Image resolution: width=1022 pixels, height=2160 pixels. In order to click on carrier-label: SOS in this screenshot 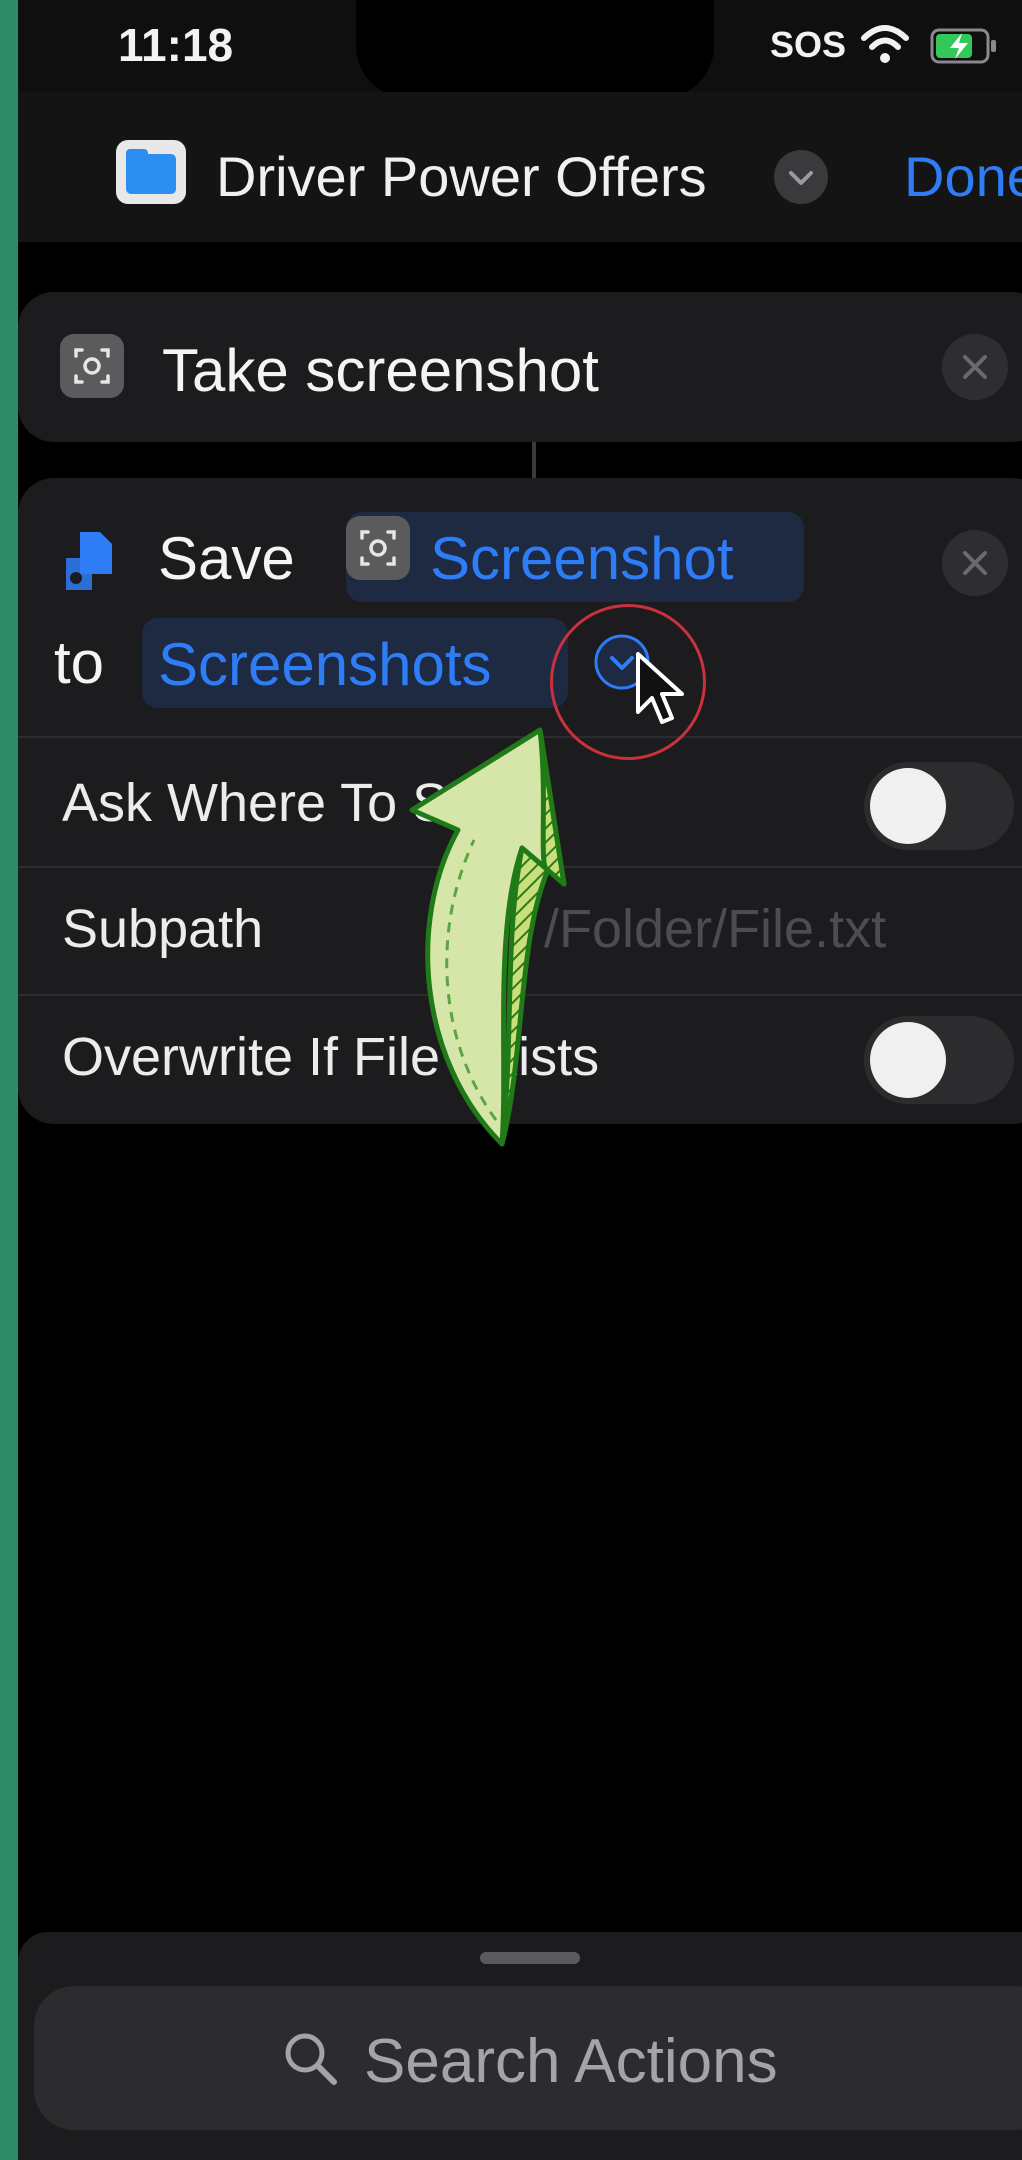, I will do `click(808, 44)`.